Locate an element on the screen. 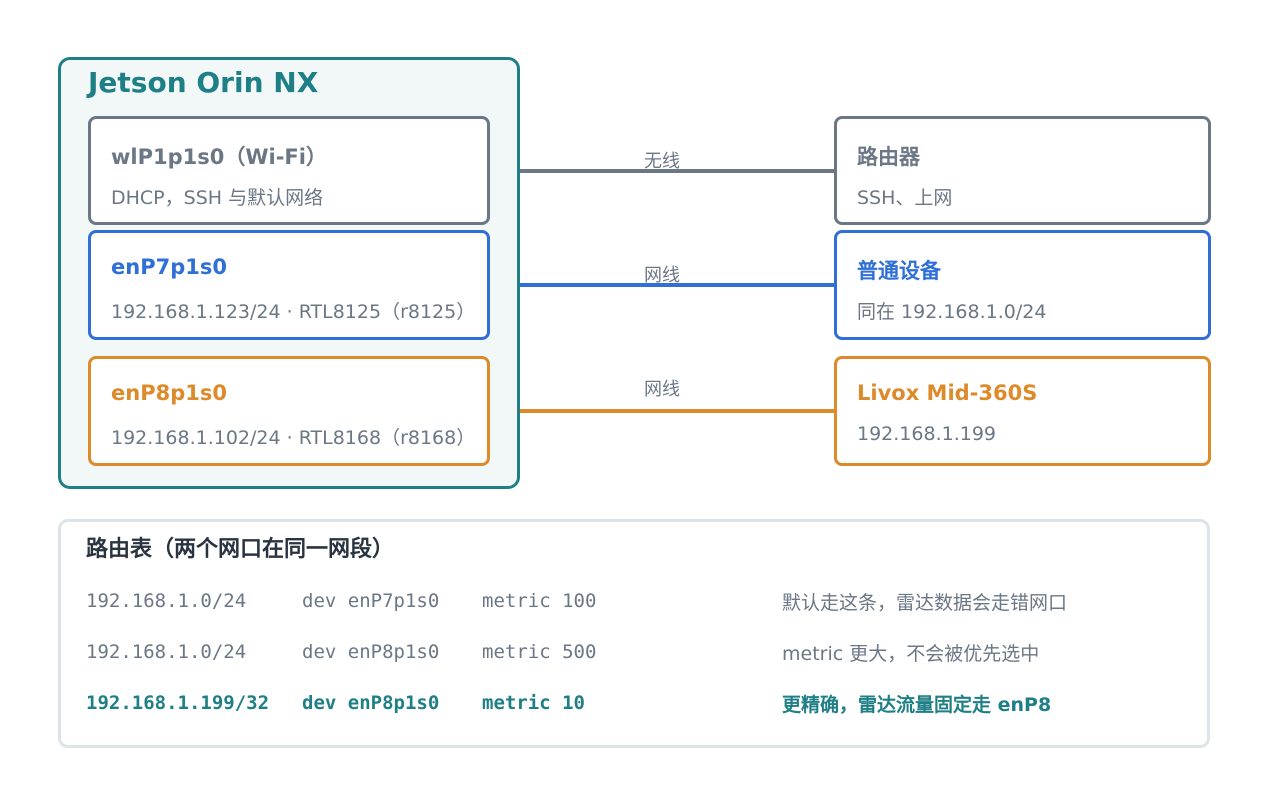 The width and height of the screenshot is (1280, 793). interface-detail: 192.168.1.123/24 · RTL8125（r8125） is located at coordinates (293, 312).